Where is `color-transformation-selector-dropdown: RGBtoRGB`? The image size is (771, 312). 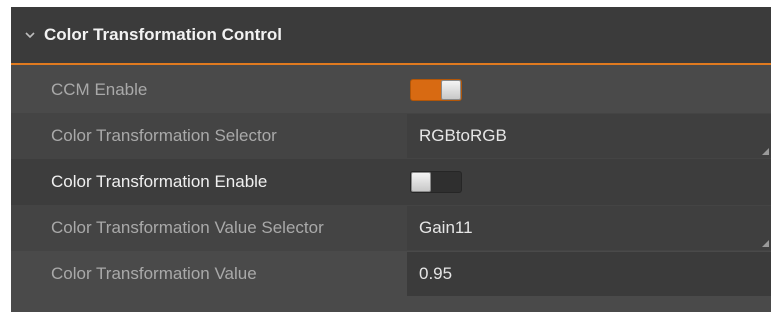
color-transformation-selector-dropdown: RGBtoRGB is located at coordinates (589, 136).